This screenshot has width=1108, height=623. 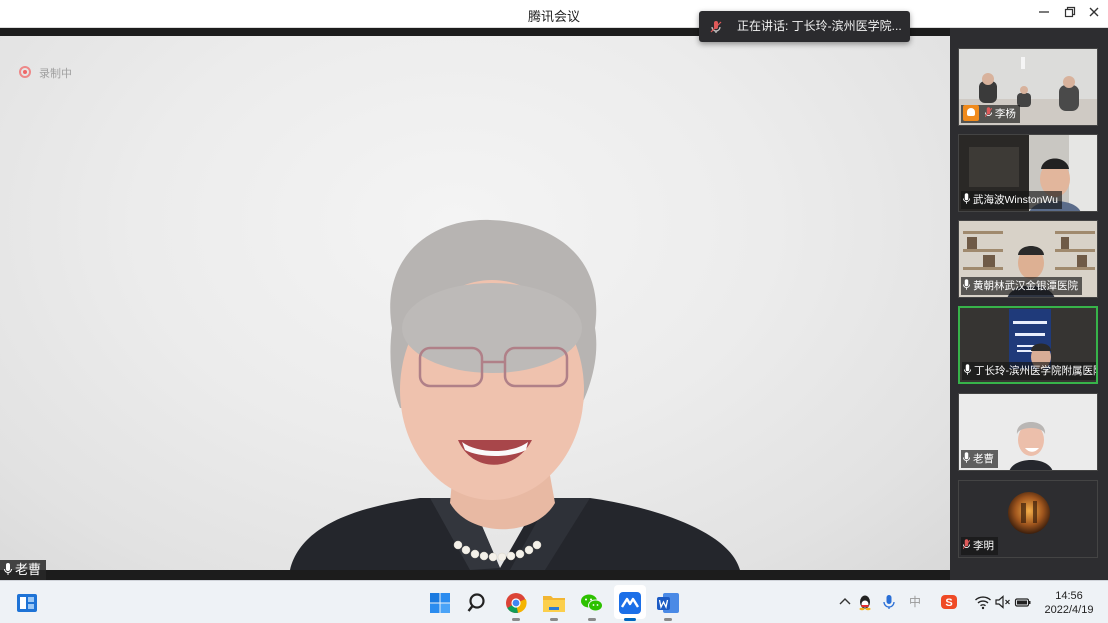 What do you see at coordinates (915, 602) in the screenshot?
I see `ime-icon: 中` at bounding box center [915, 602].